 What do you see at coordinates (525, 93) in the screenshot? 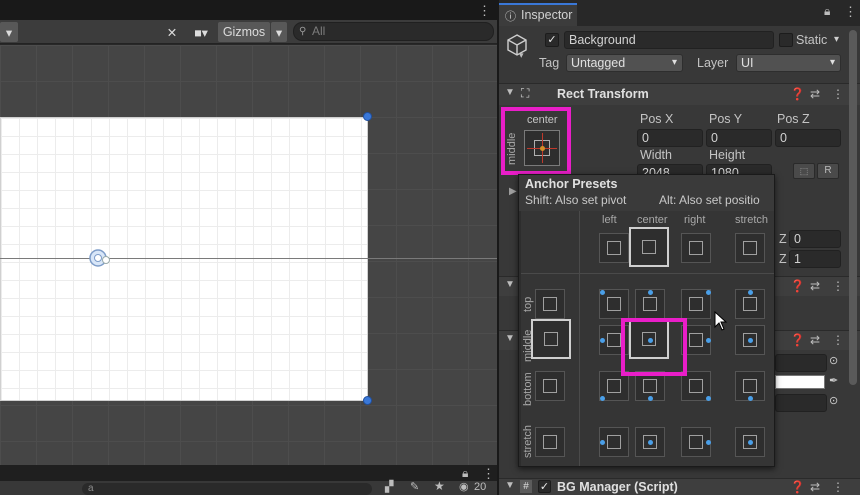
I see `rect-transform-icon: ⛶` at bounding box center [525, 93].